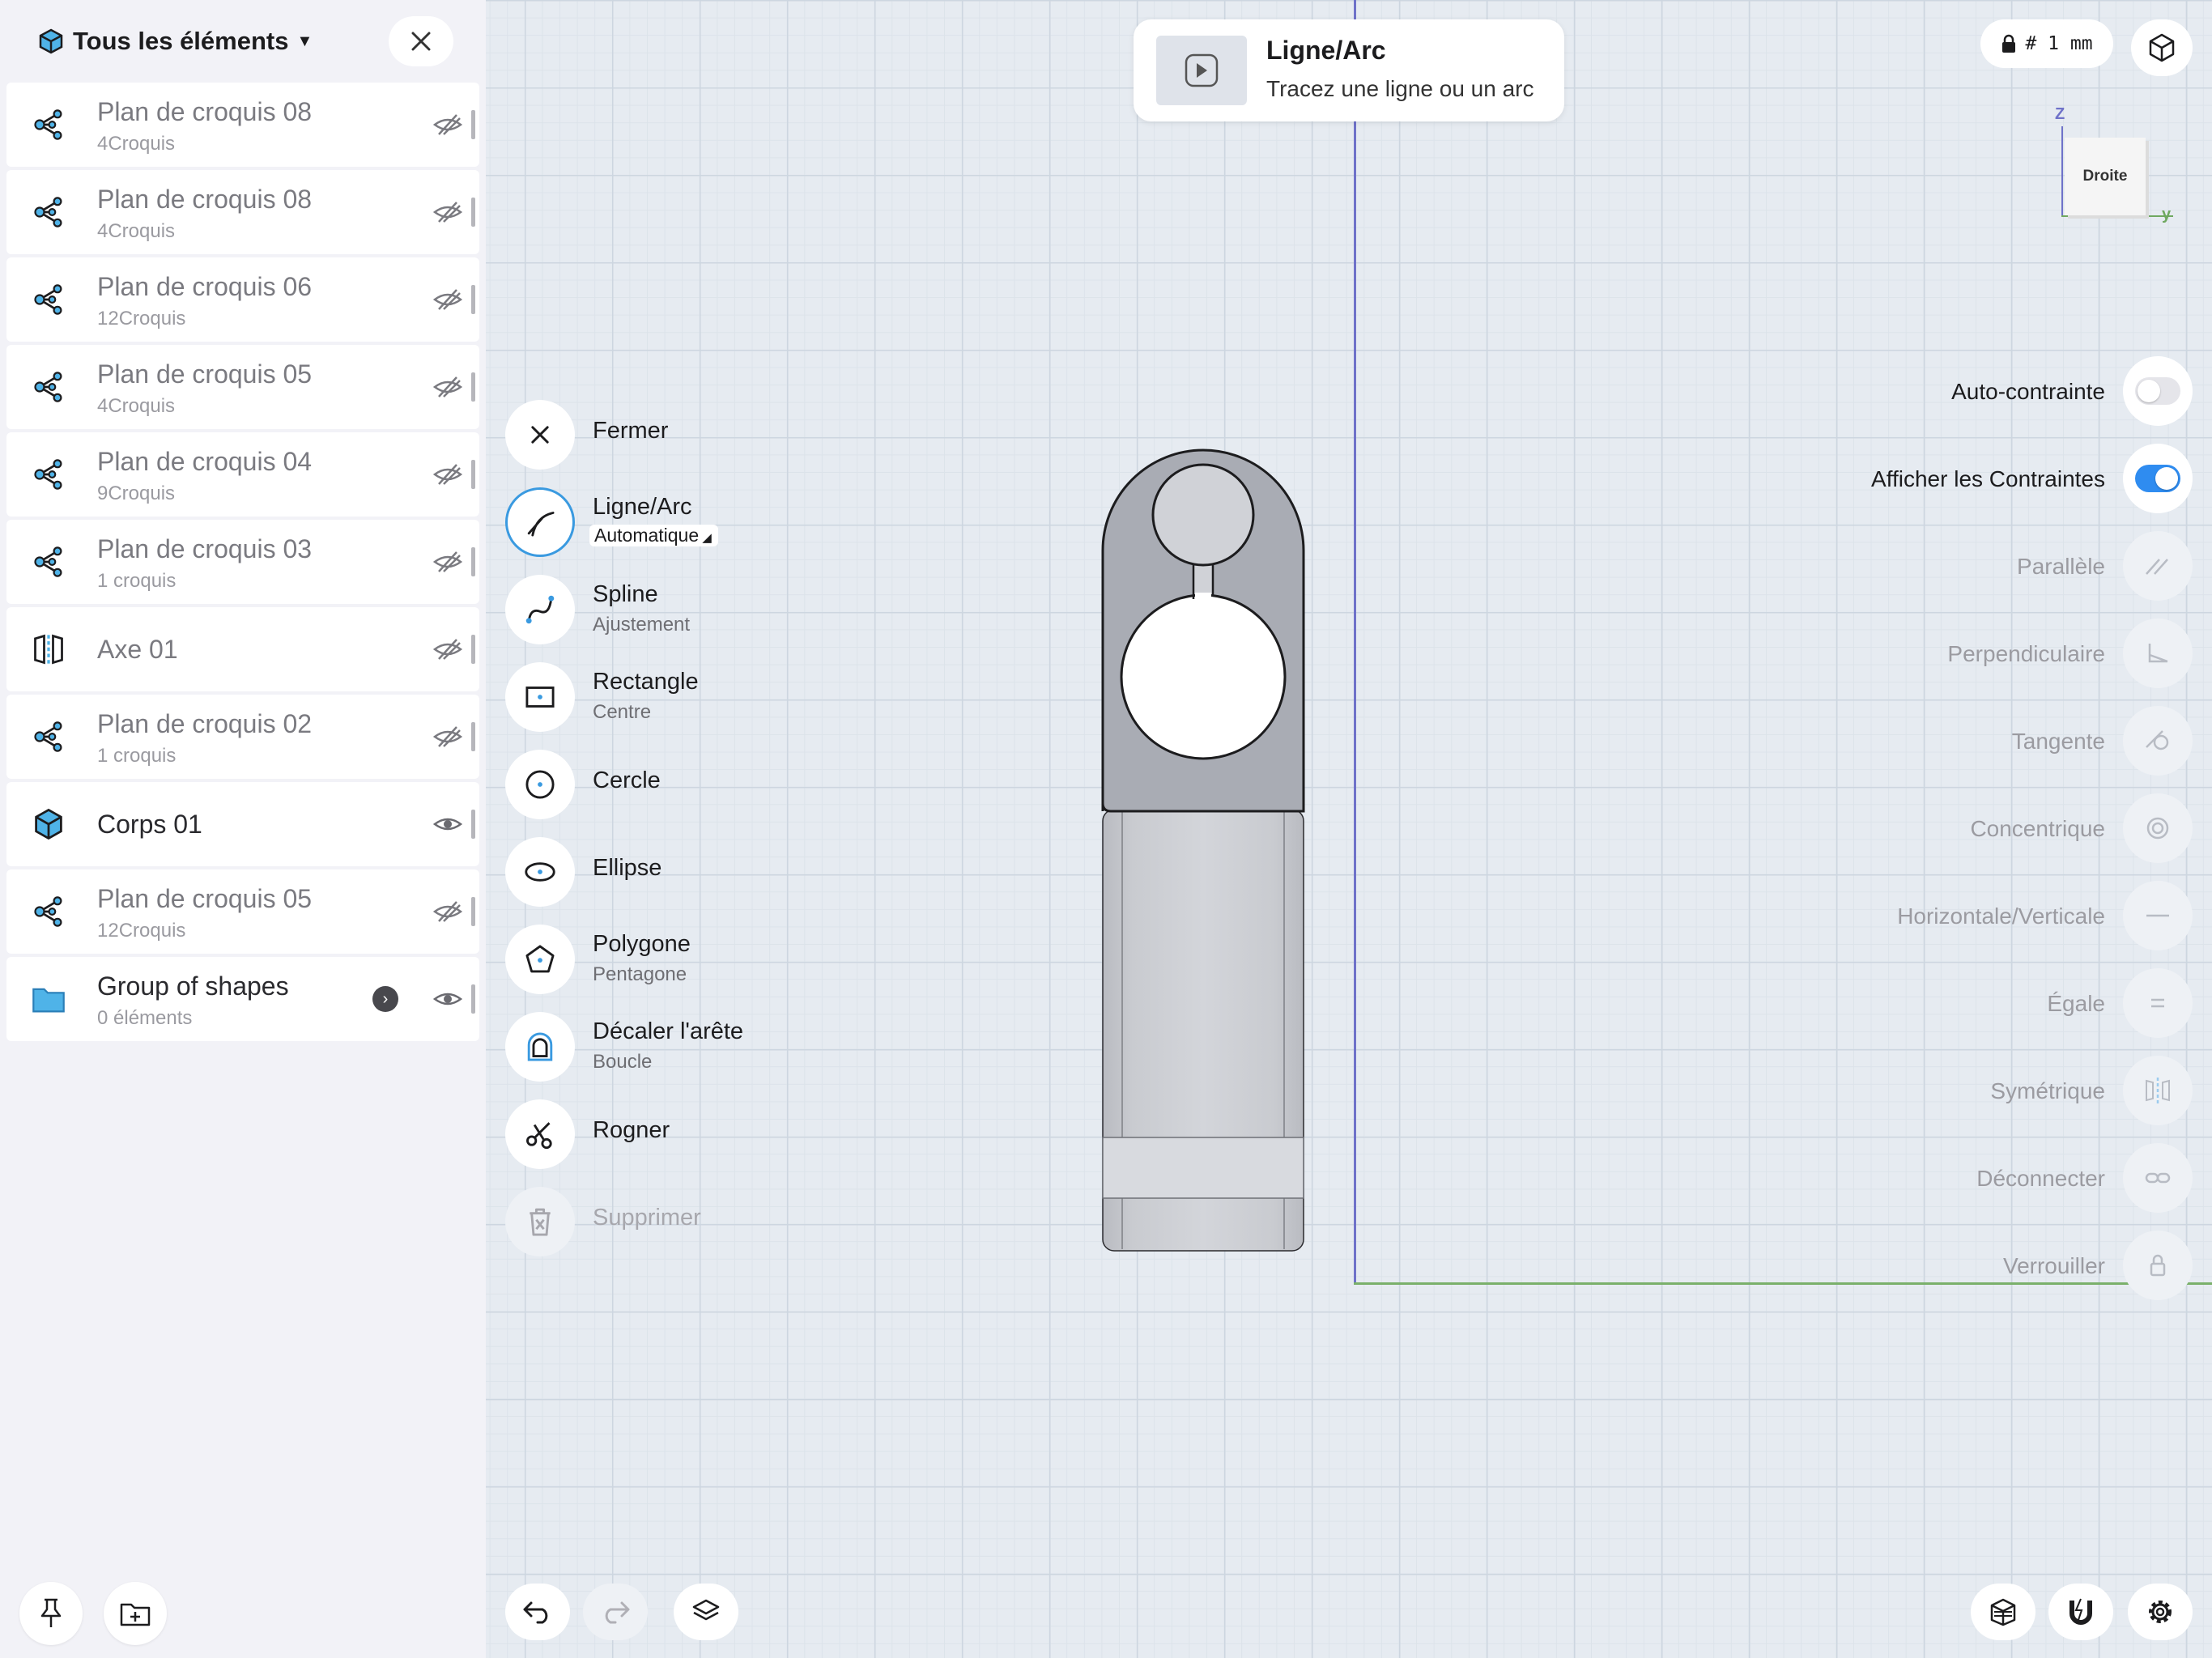 Image resolution: width=2212 pixels, height=1658 pixels. Describe the element at coordinates (691, 961) in the screenshot. I see `tool-polygon: Polygone Pentagone` at that location.